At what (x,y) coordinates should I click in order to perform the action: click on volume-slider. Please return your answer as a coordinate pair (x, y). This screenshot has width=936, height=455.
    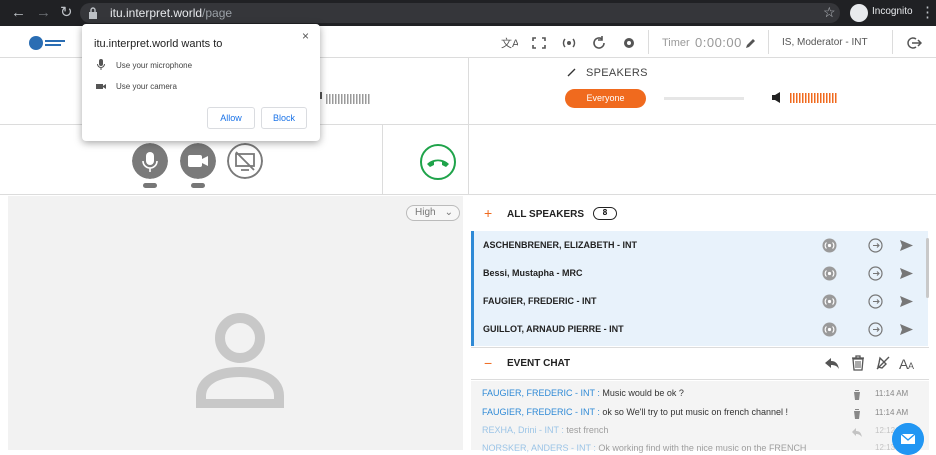
    Looking at the image, I should click on (704, 98).